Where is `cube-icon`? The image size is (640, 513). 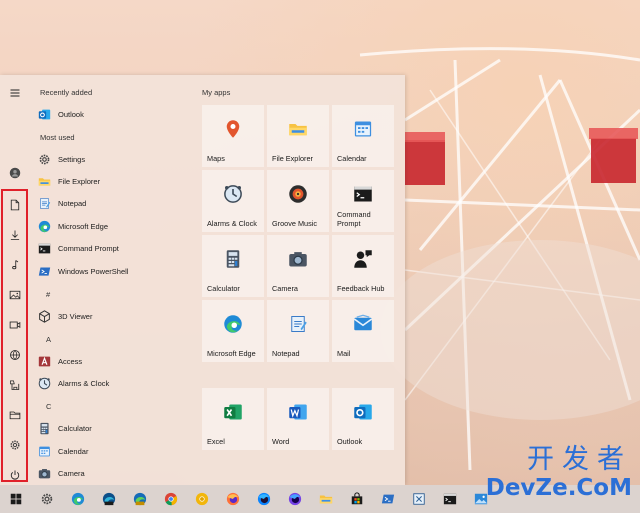 cube-icon is located at coordinates (44, 316).